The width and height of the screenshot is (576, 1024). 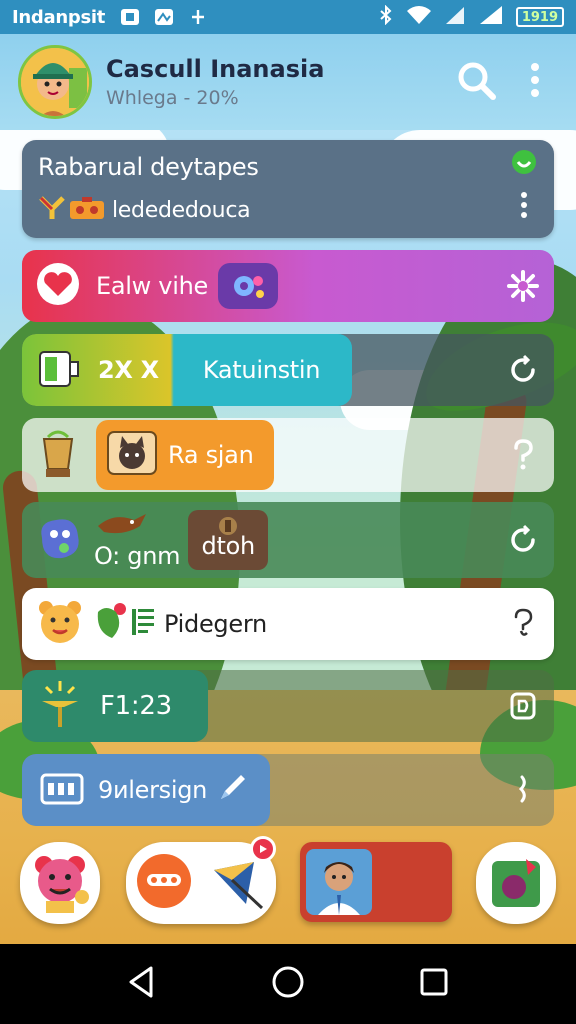 I want to click on signal-full-icon, so click(x=491, y=17).